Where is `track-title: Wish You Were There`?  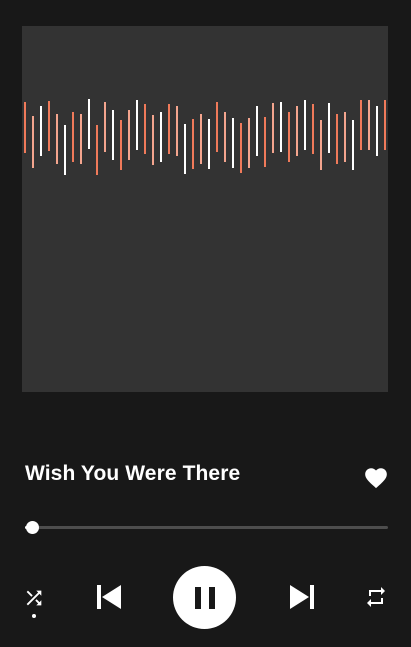
track-title: Wish You Were There is located at coordinates (133, 473).